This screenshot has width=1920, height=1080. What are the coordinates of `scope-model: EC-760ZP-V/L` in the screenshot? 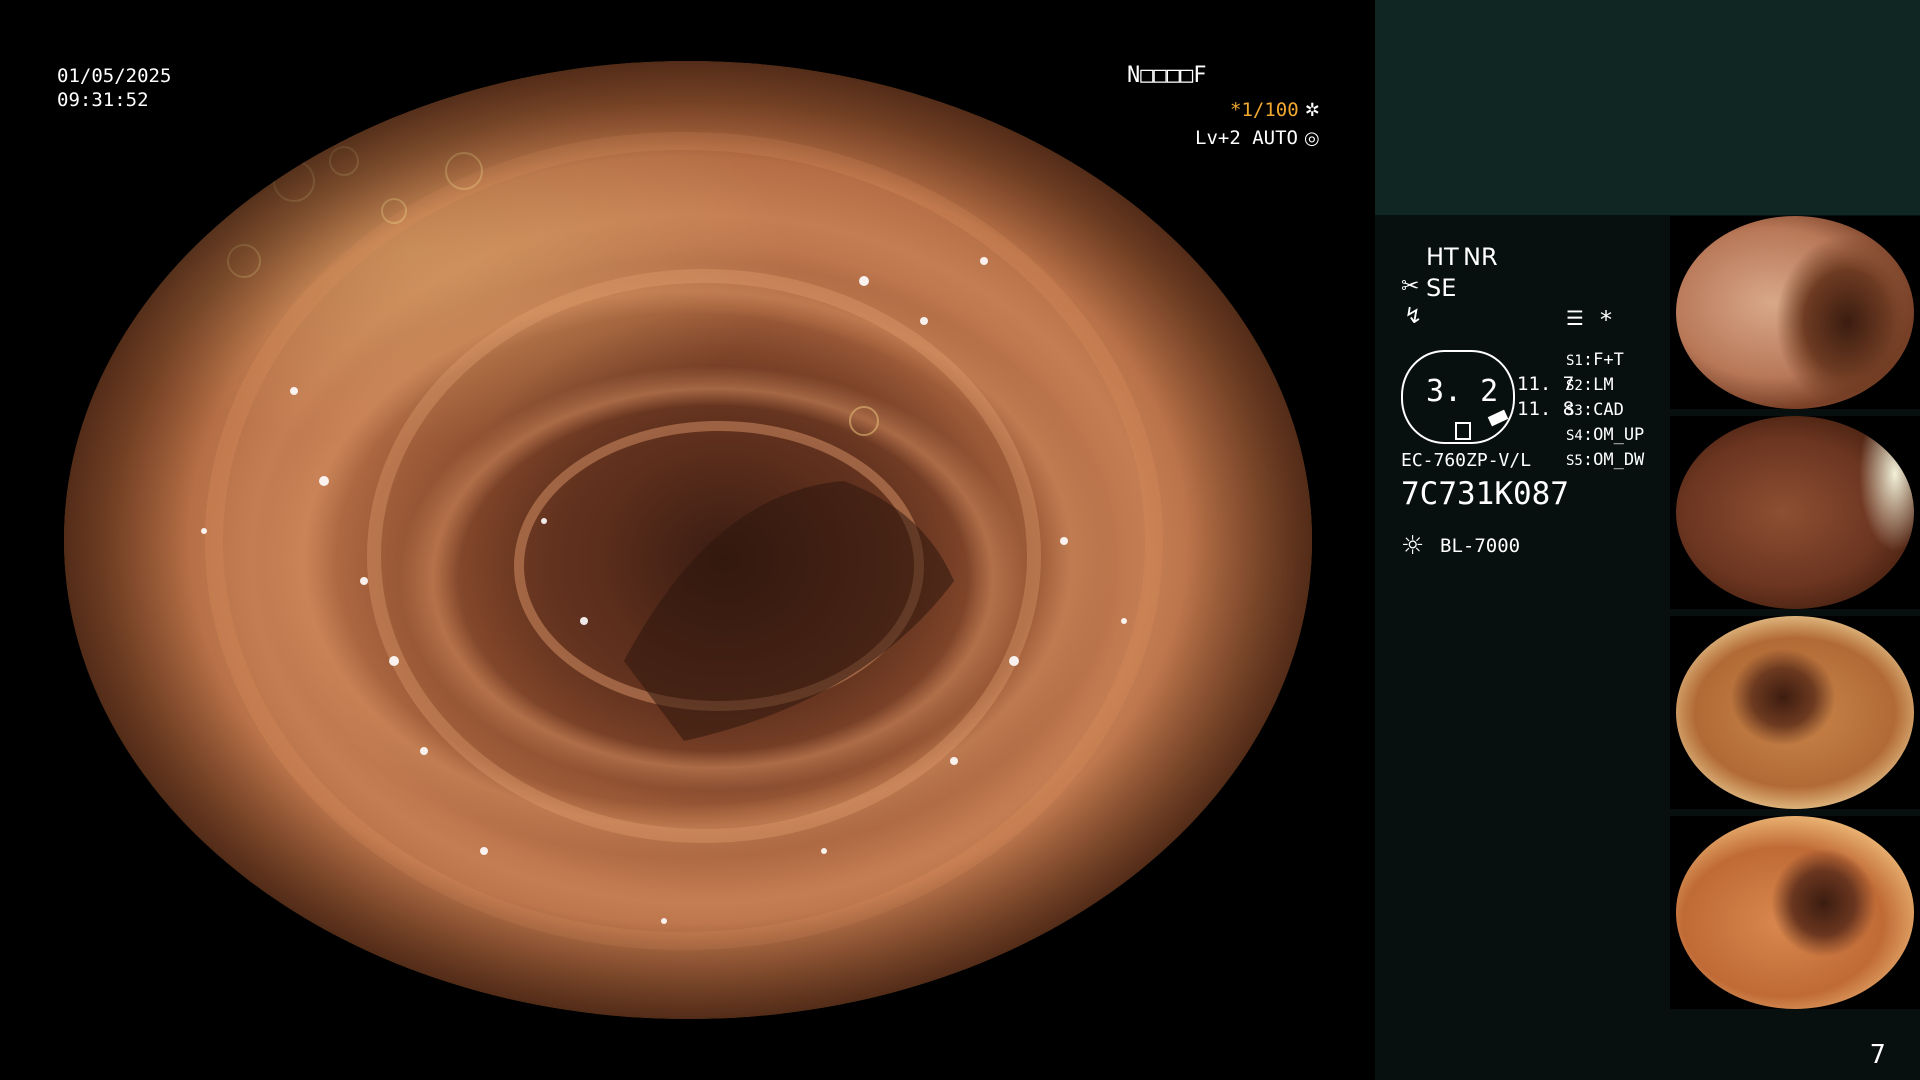 It's located at (1466, 460).